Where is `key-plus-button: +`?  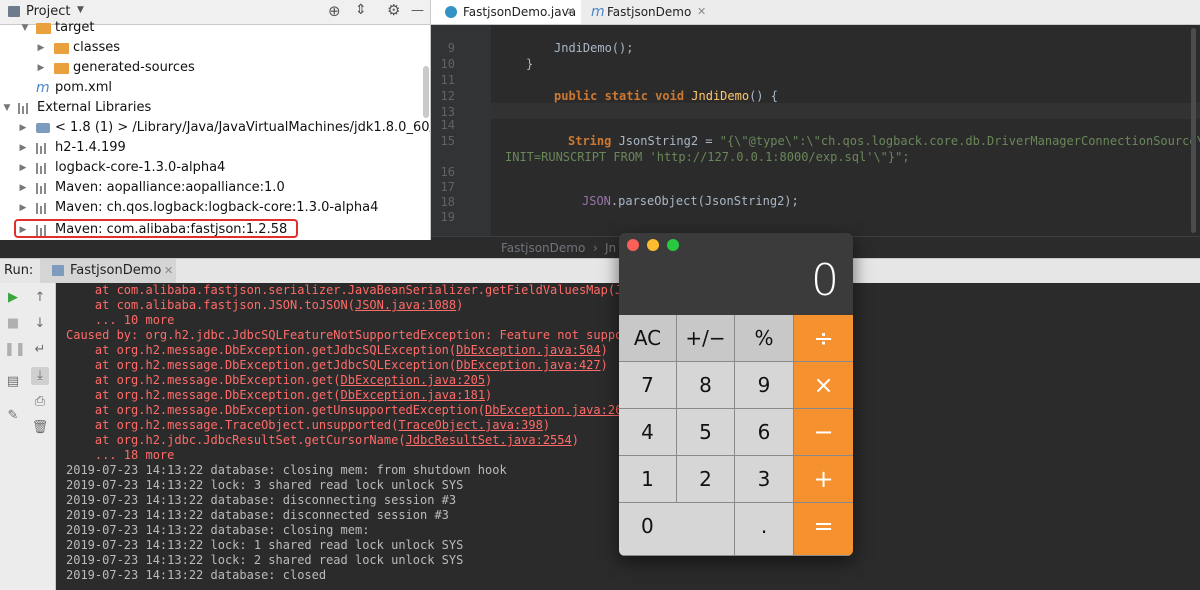
key-plus-button: + is located at coordinates (823, 479).